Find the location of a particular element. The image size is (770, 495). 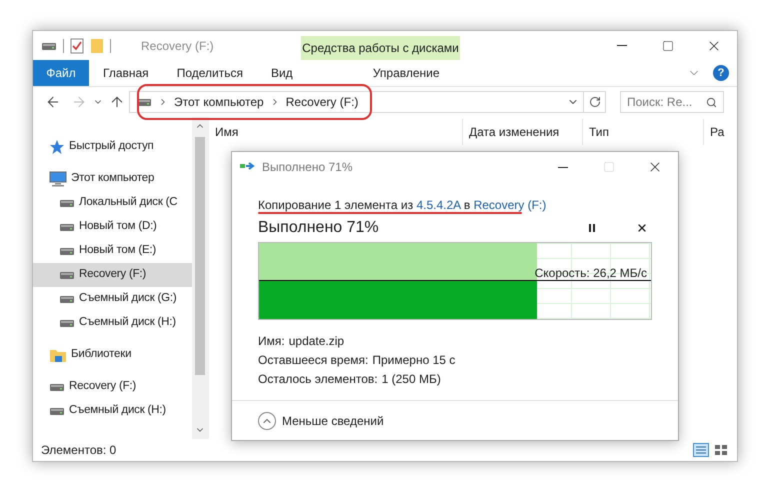

sidebar-item: Библиотеки is located at coordinates (112, 355).